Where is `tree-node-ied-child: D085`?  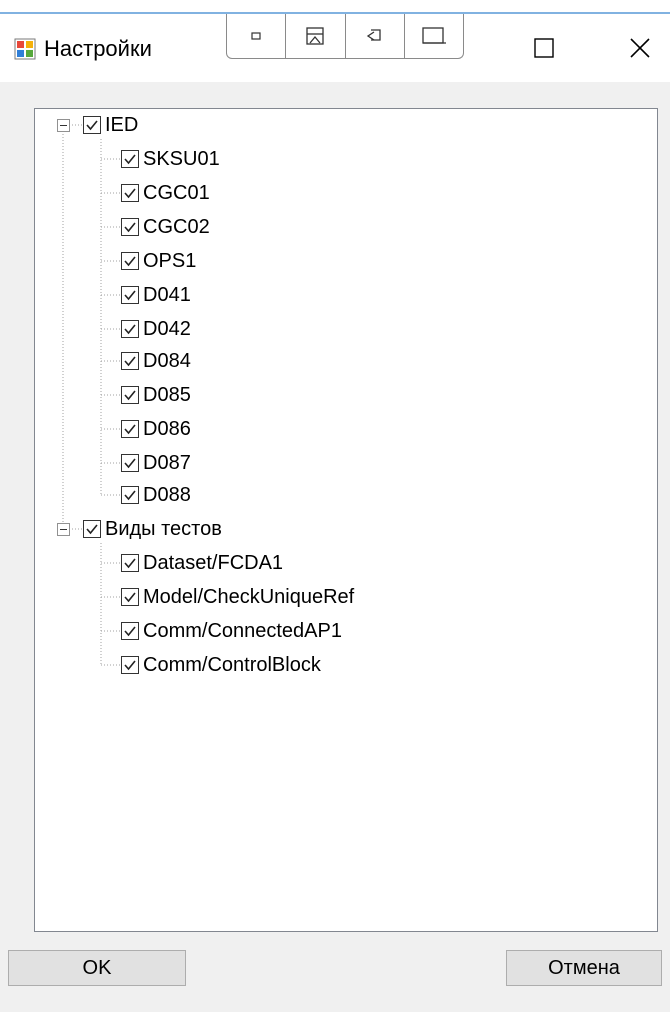
tree-node-ied-child: D085 is located at coordinates (156, 395).